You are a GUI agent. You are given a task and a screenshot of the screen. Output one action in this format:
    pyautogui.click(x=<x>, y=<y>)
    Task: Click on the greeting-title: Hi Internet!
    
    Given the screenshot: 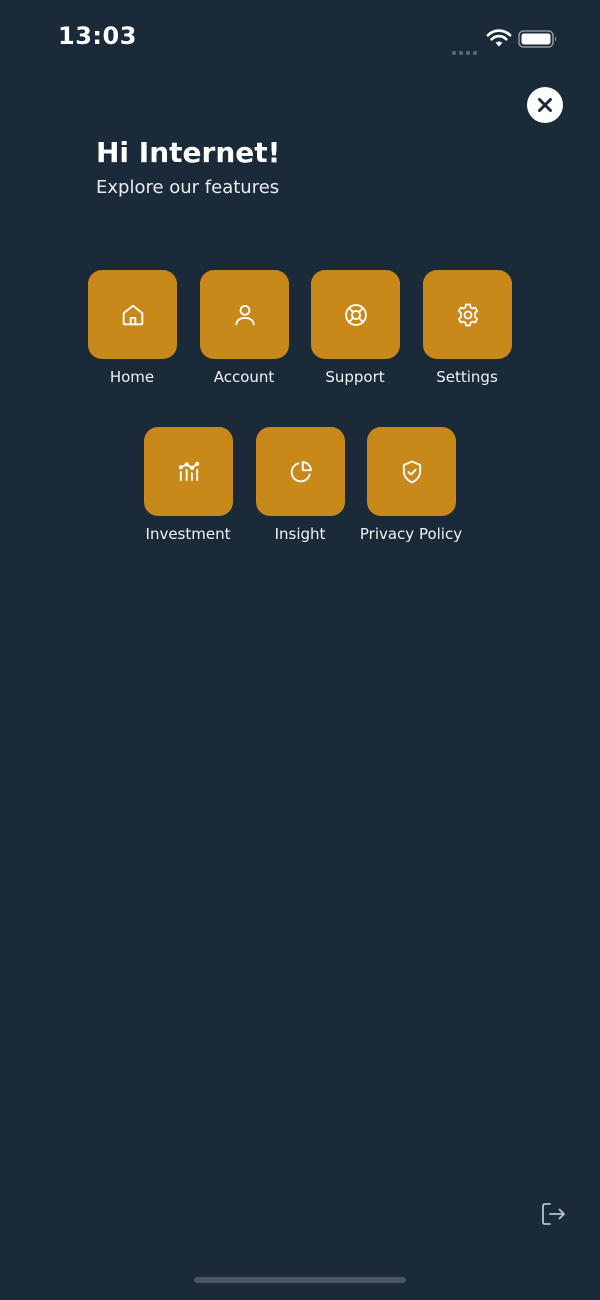 What is the action you would take?
    pyautogui.click(x=188, y=152)
    